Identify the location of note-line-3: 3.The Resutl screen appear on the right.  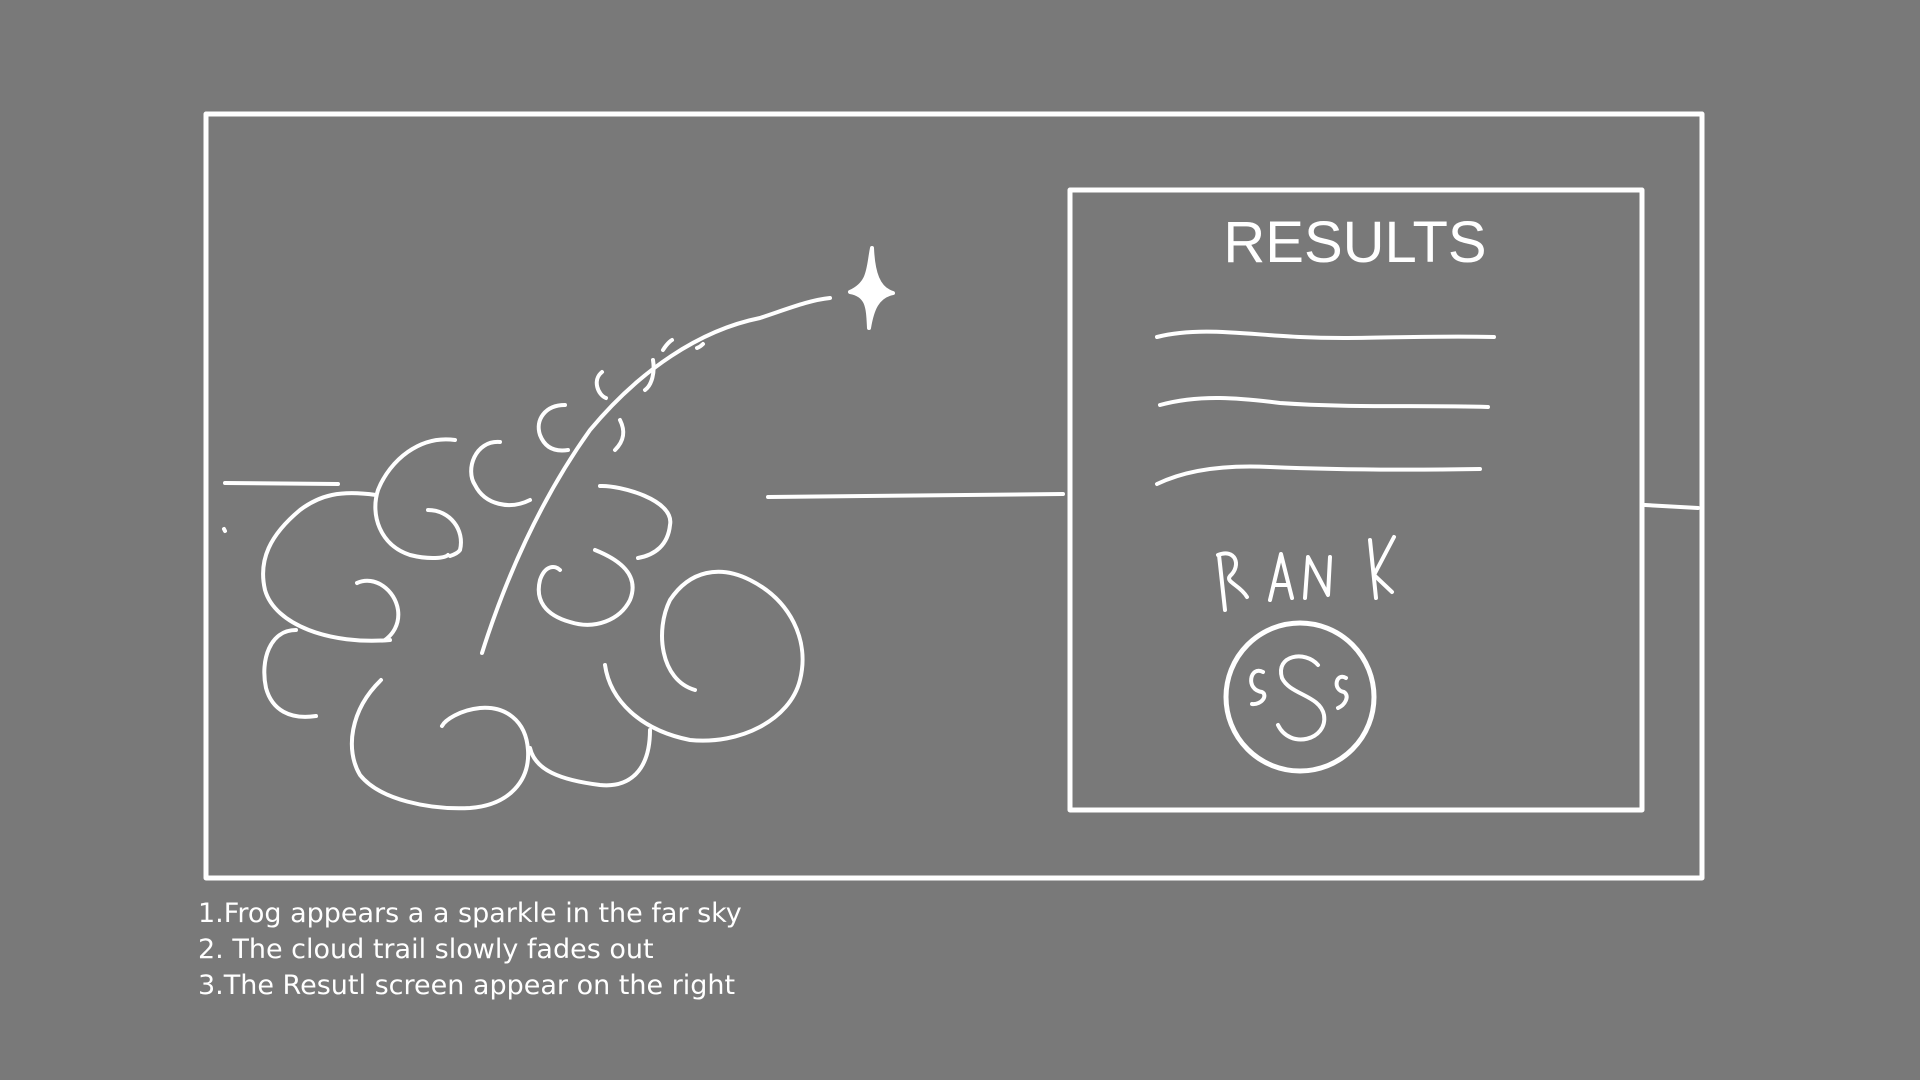
(467, 985).